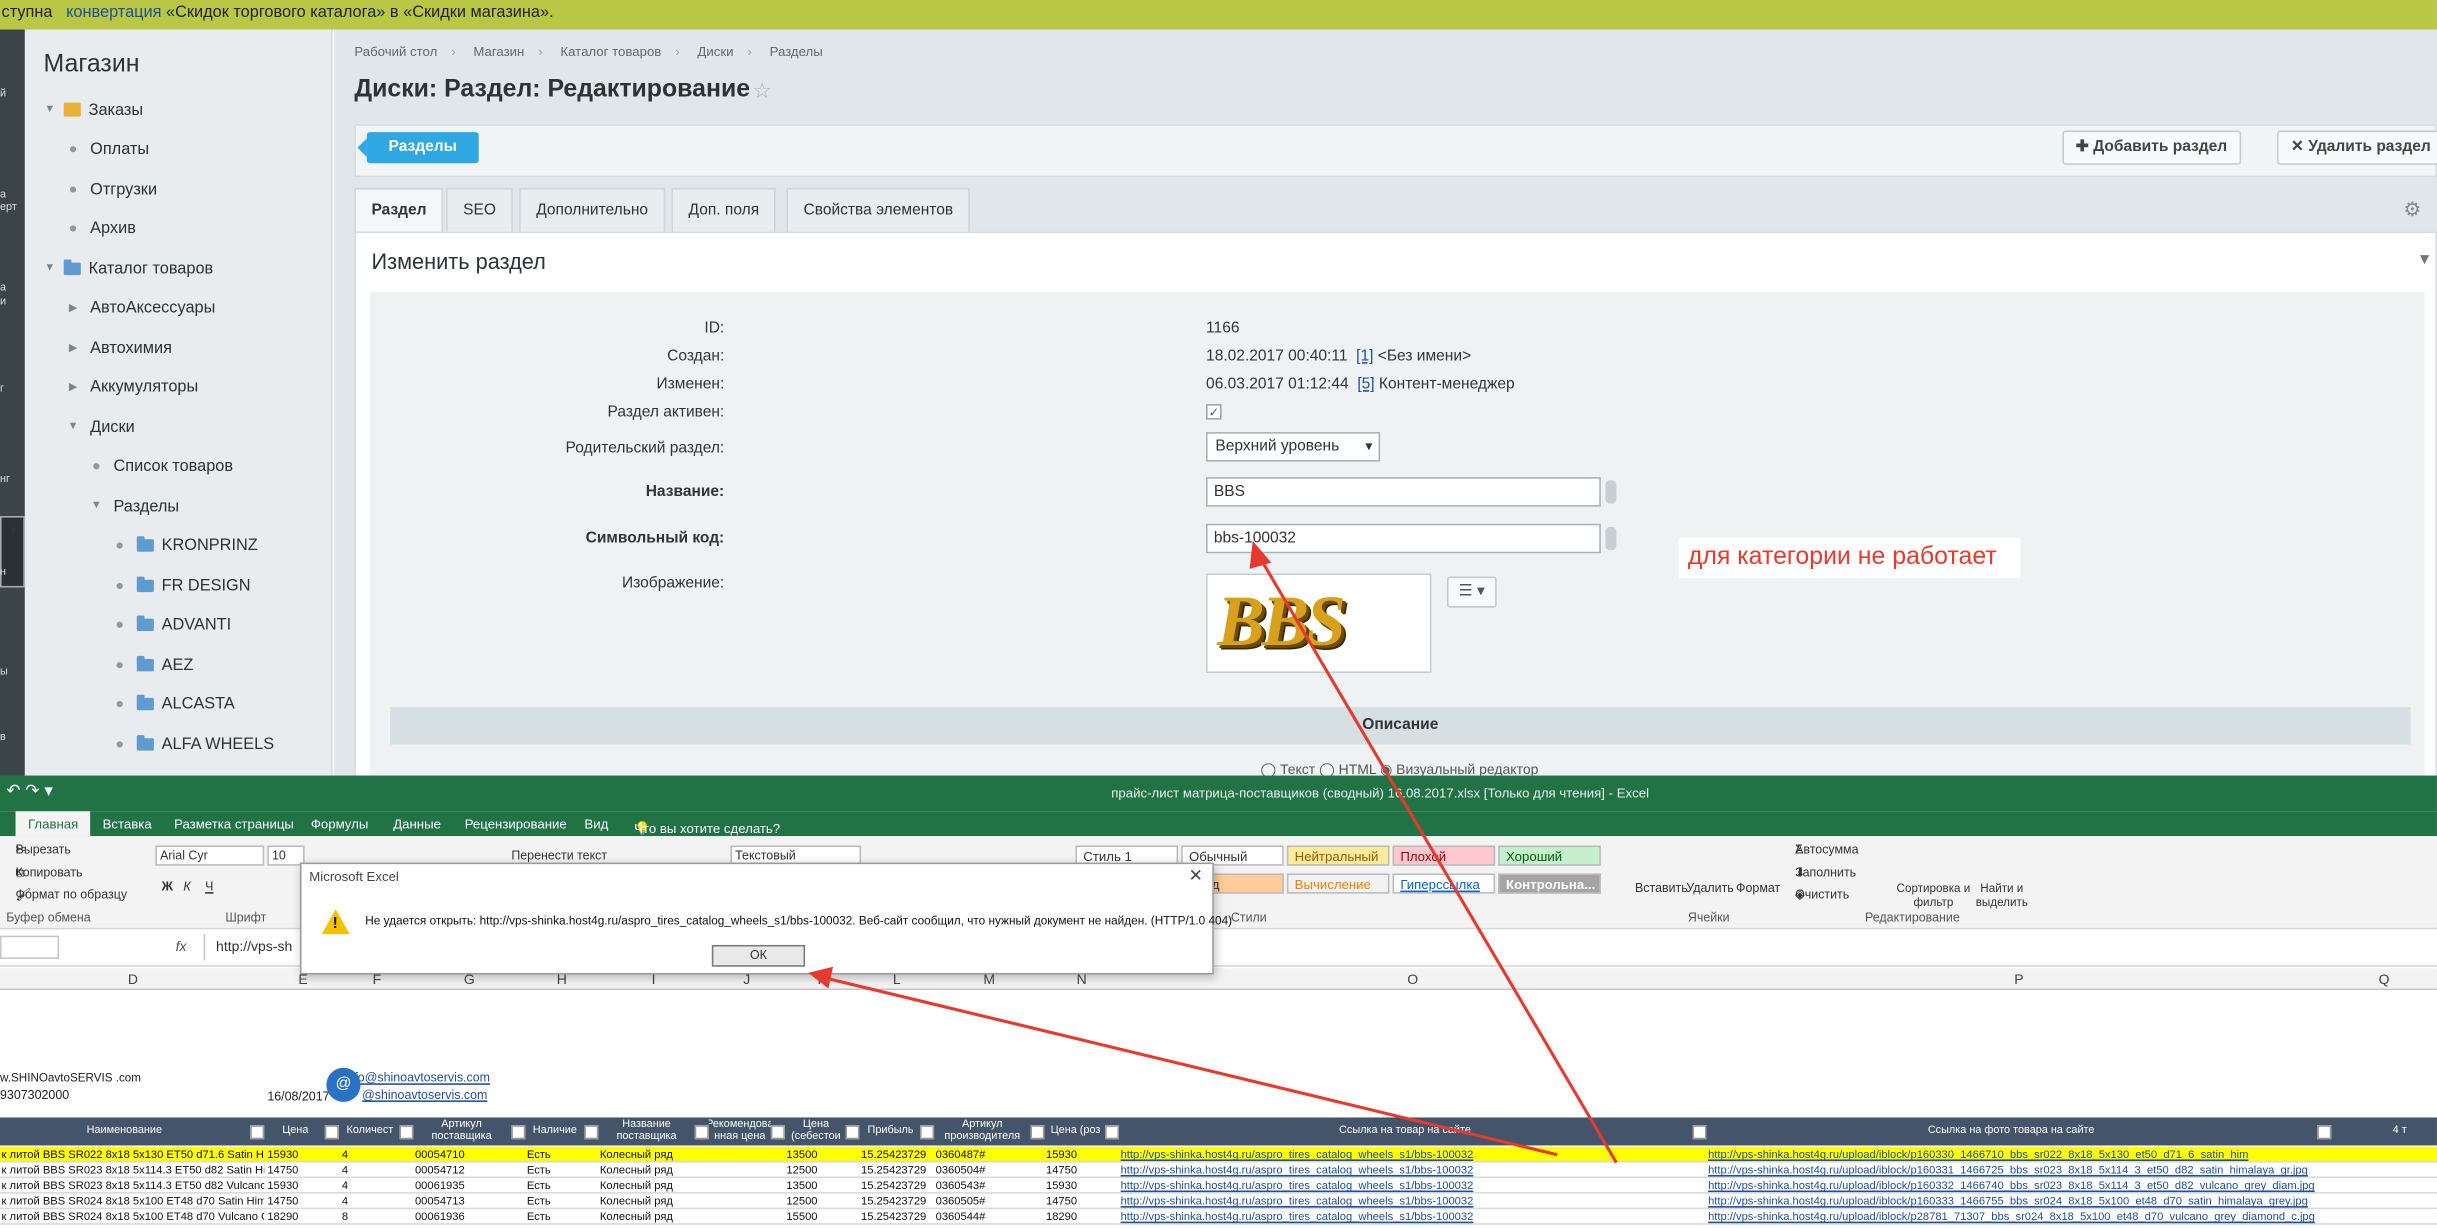  I want to click on sidebar-item-alfa-wheels: ALFA WHEELS, so click(178, 744).